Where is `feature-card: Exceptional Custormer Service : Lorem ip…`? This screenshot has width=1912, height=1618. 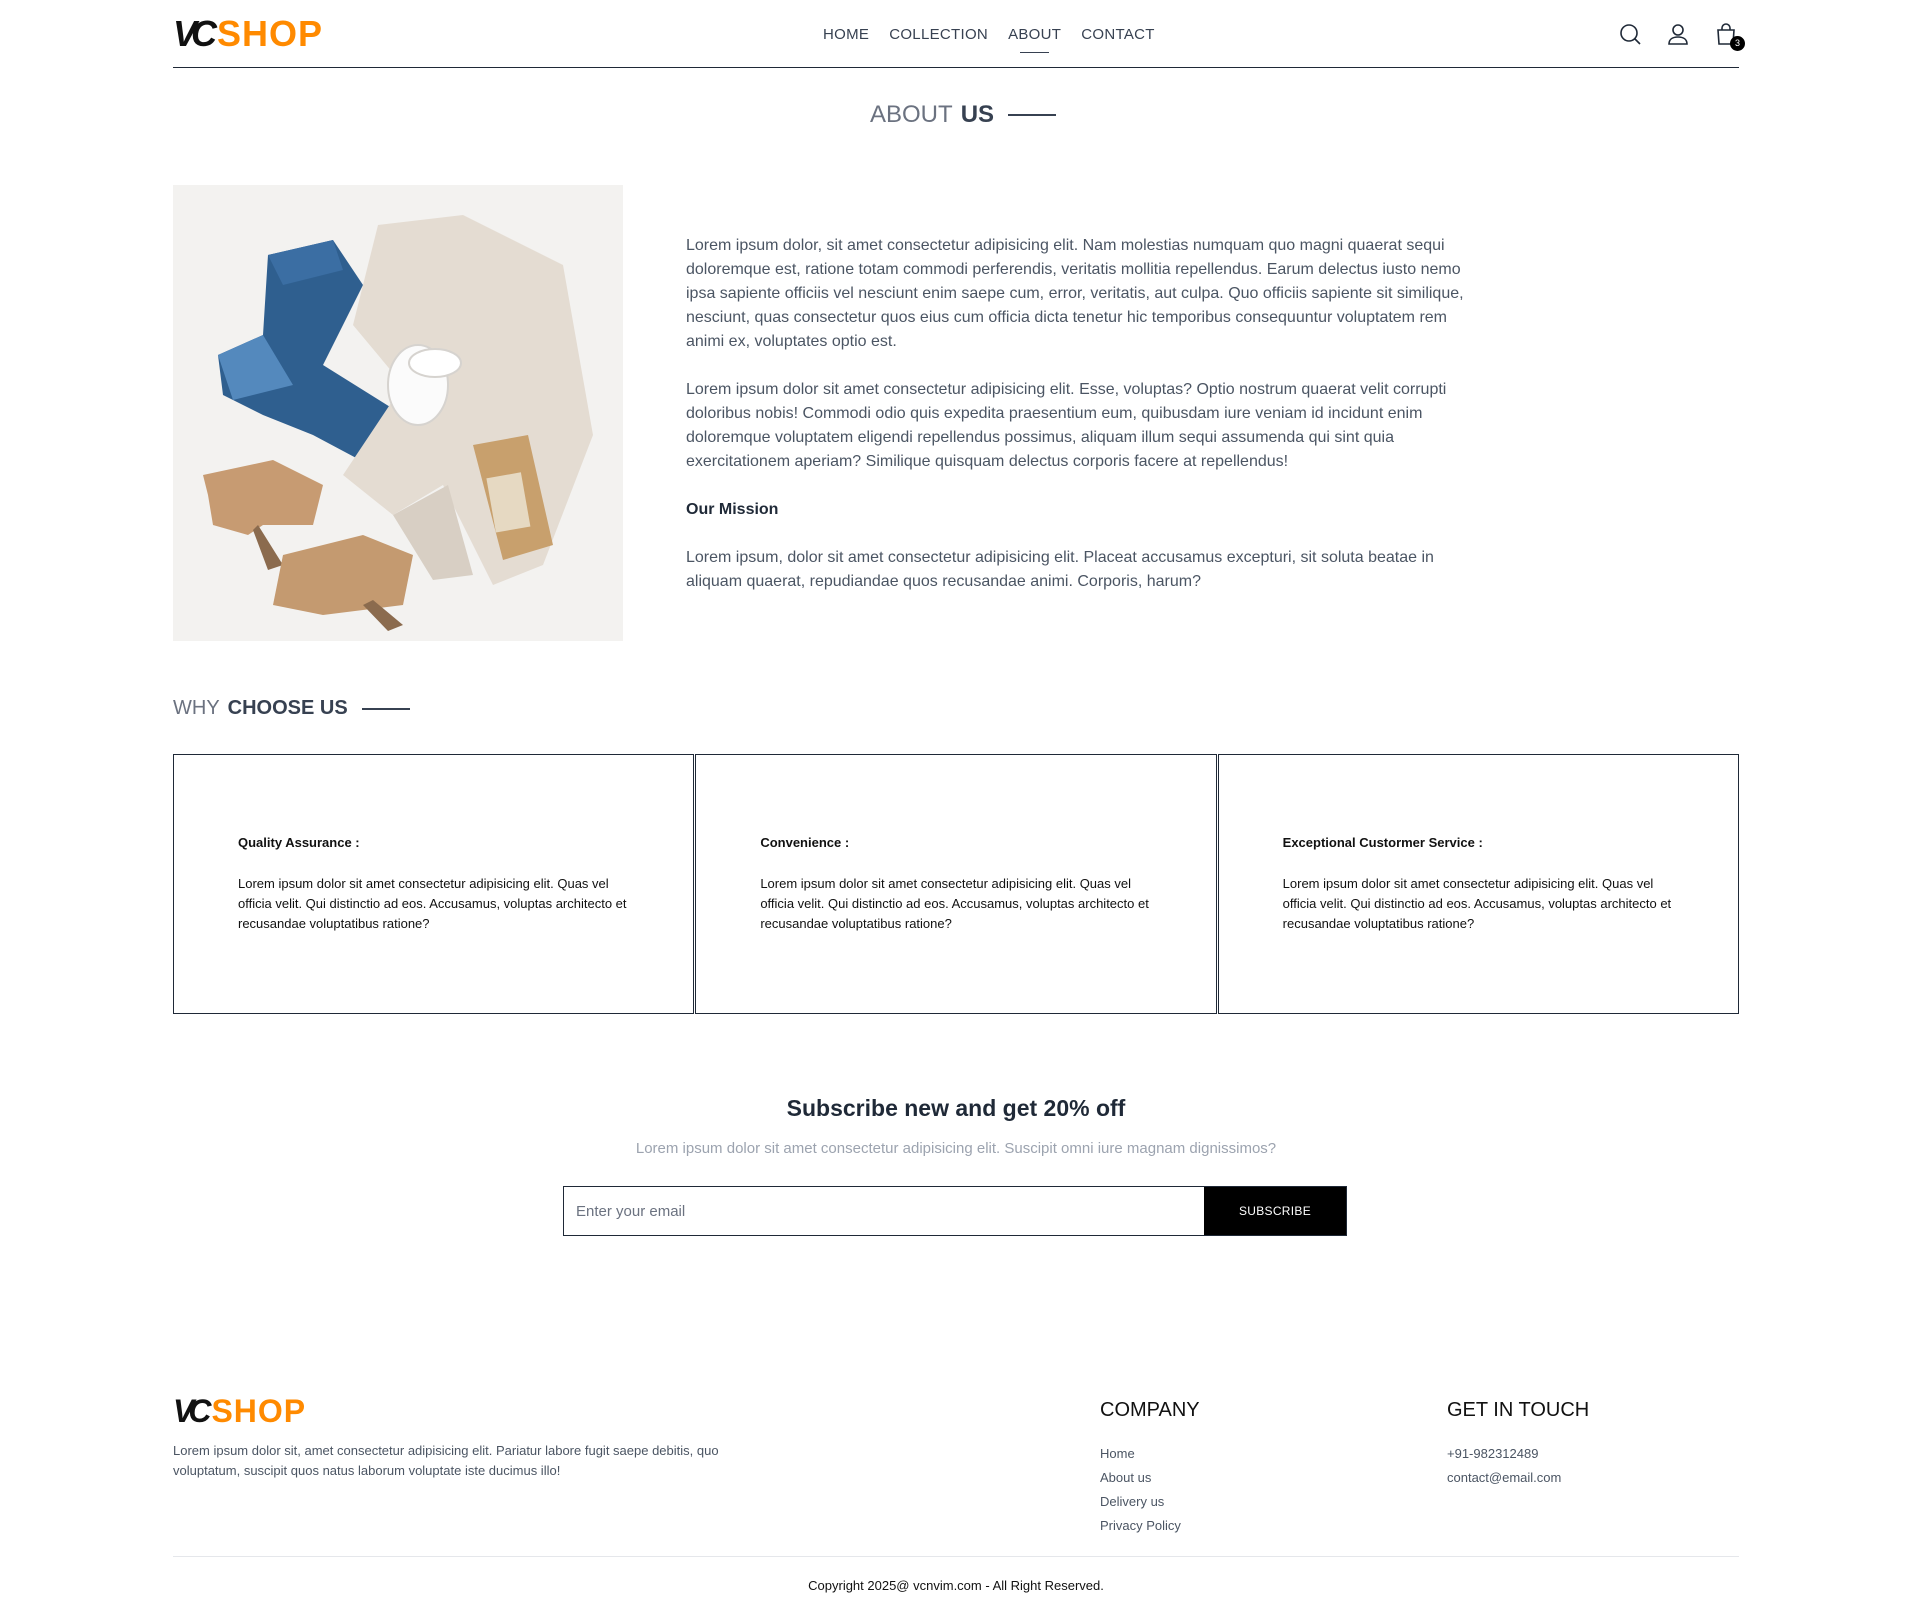 feature-card: Exceptional Custormer Service : Lorem ip… is located at coordinates (1478, 884).